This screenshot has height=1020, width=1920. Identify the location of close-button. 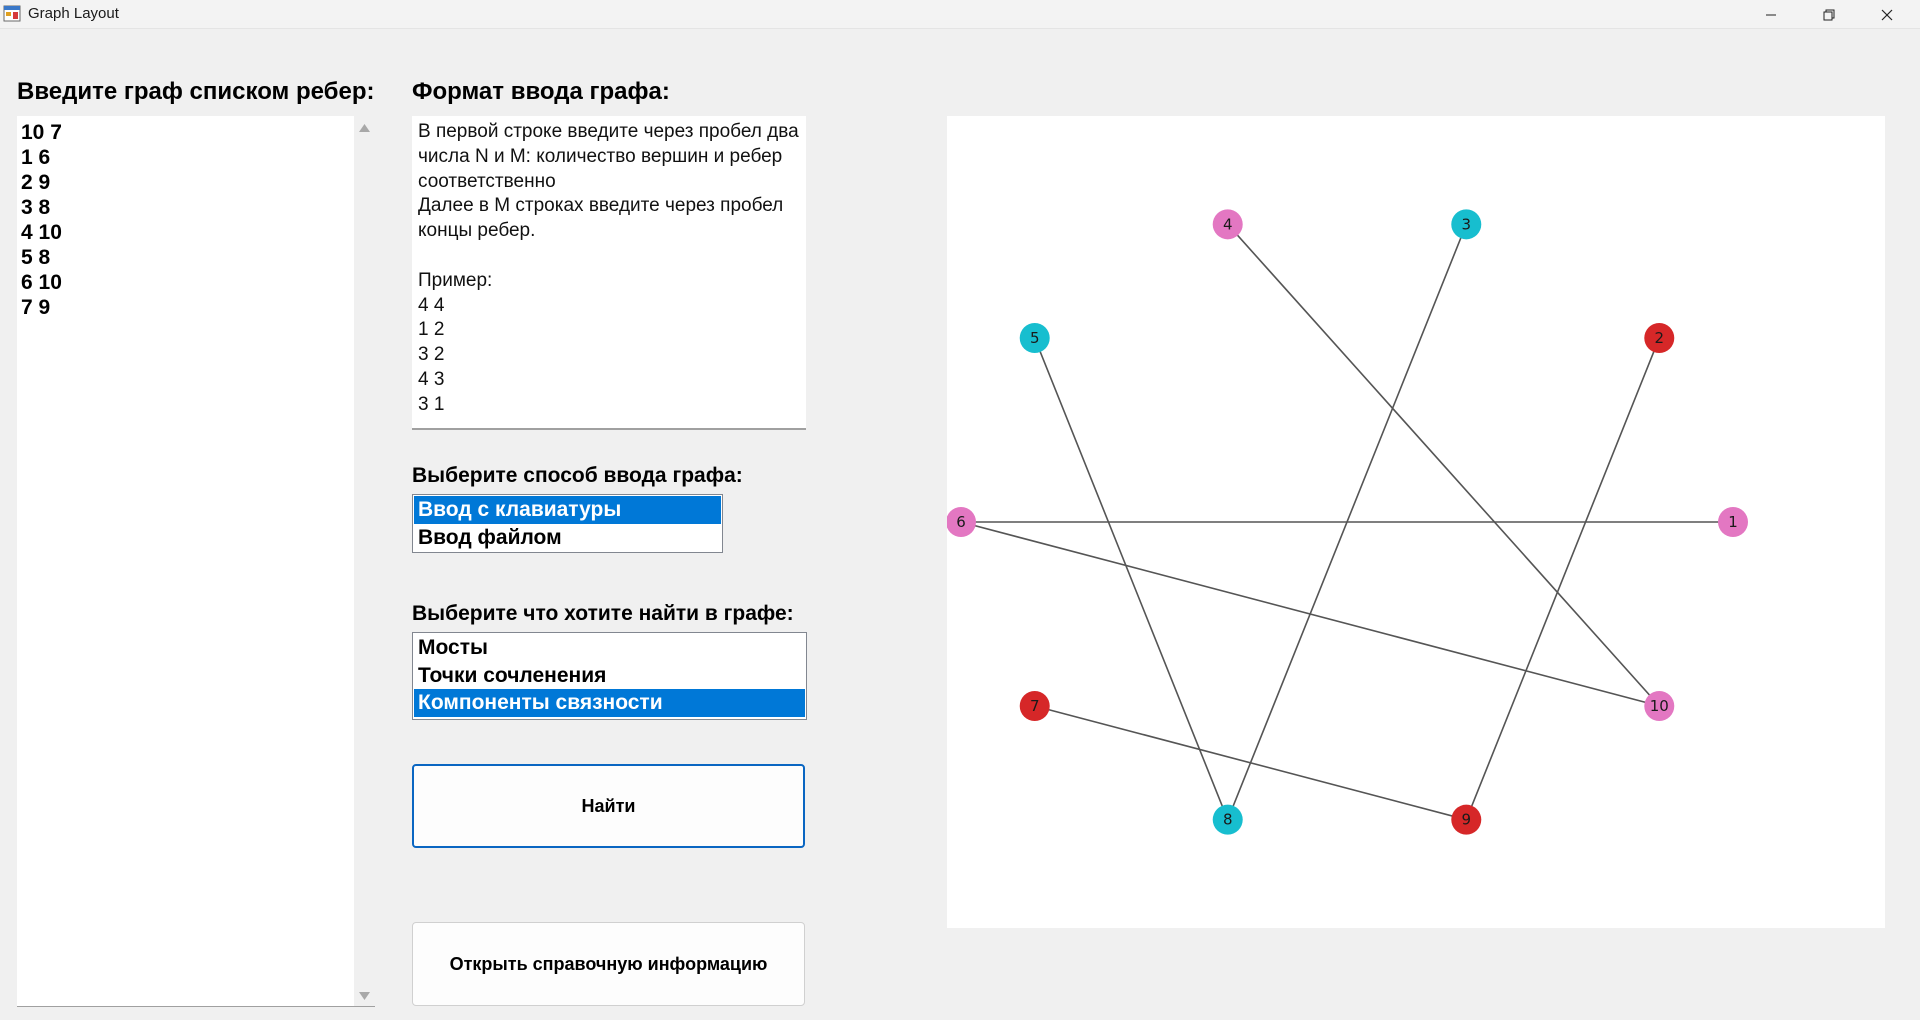
(1887, 14).